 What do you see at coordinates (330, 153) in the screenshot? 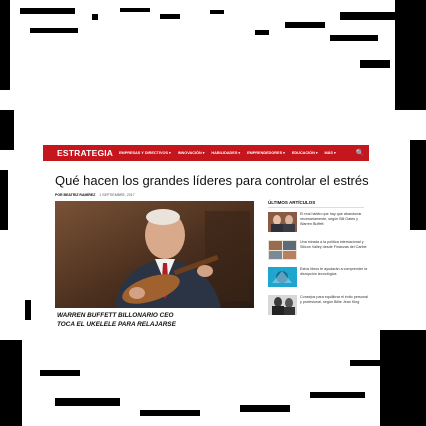
I see `nav-item-mas: MÁS▾` at bounding box center [330, 153].